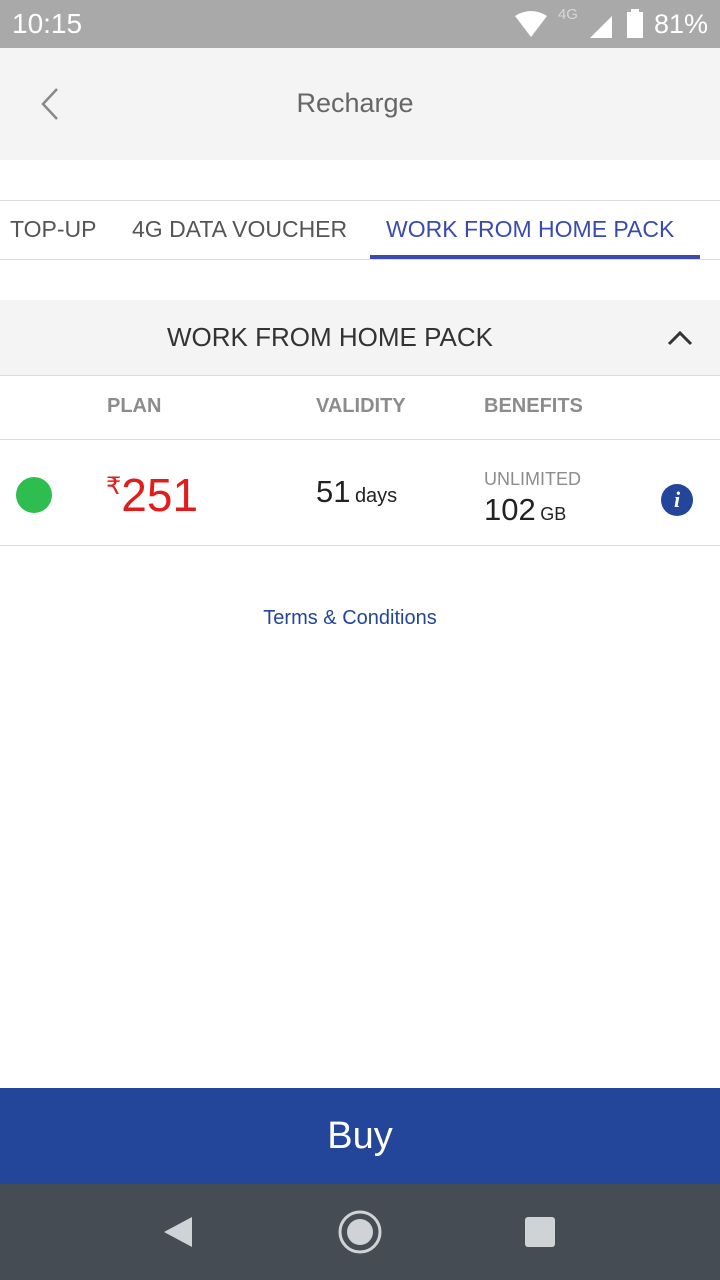 This screenshot has height=1280, width=720. Describe the element at coordinates (680, 338) in the screenshot. I see `chevron-up-icon` at that location.